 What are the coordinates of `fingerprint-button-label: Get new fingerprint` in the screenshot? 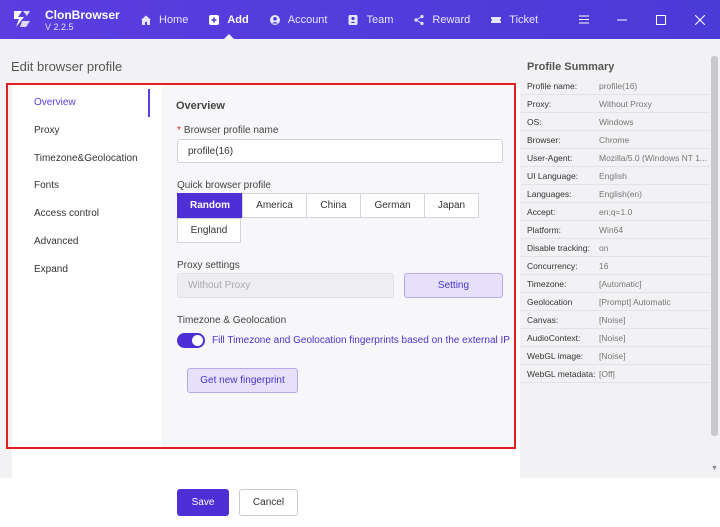 It's located at (242, 380).